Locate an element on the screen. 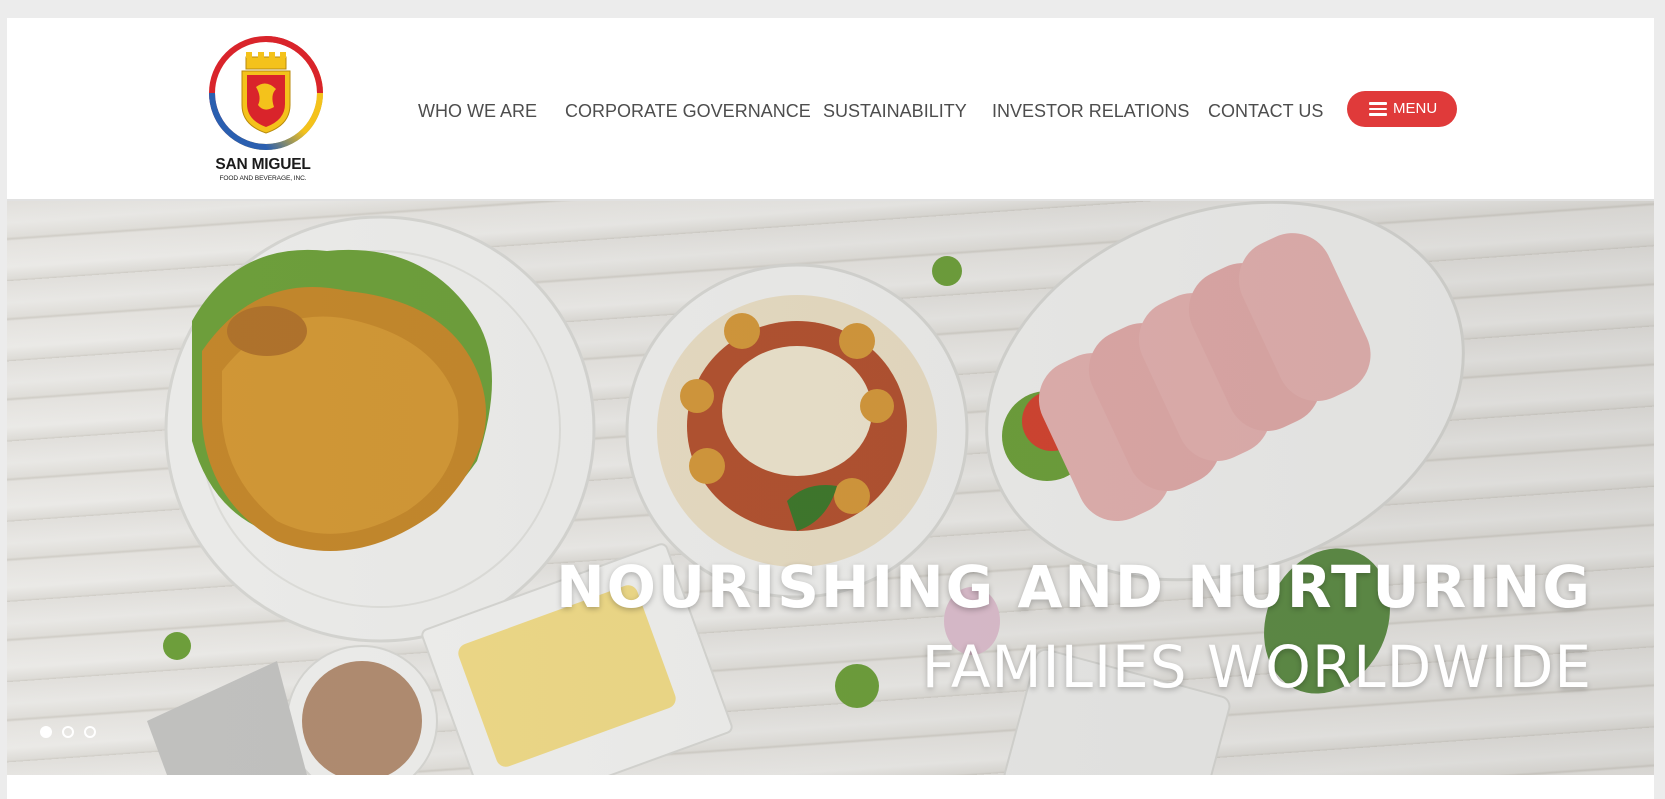 The image size is (1665, 799). brand-subname: FOOD AND BEVERAGE, INC. is located at coordinates (263, 178).